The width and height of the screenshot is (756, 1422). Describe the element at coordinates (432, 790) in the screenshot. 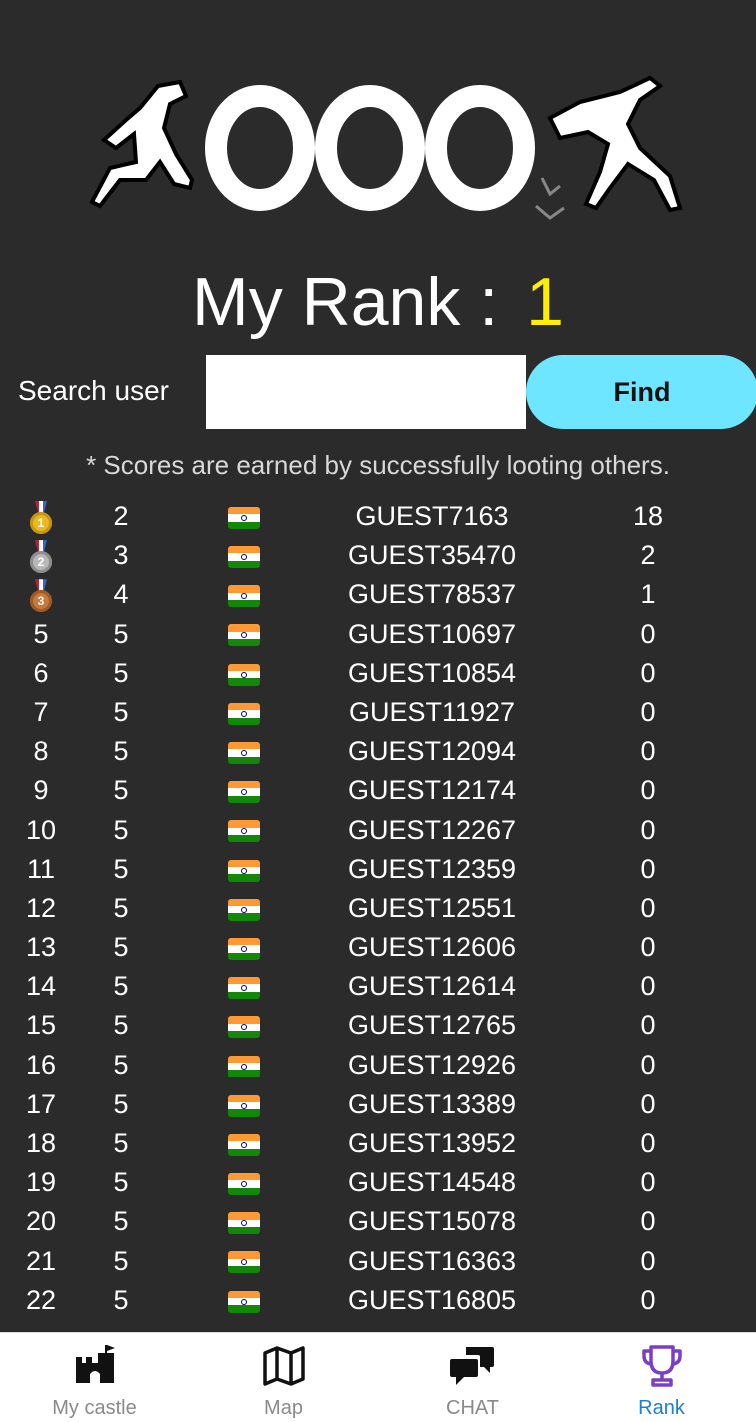

I see `user-name: GUEST12174` at that location.